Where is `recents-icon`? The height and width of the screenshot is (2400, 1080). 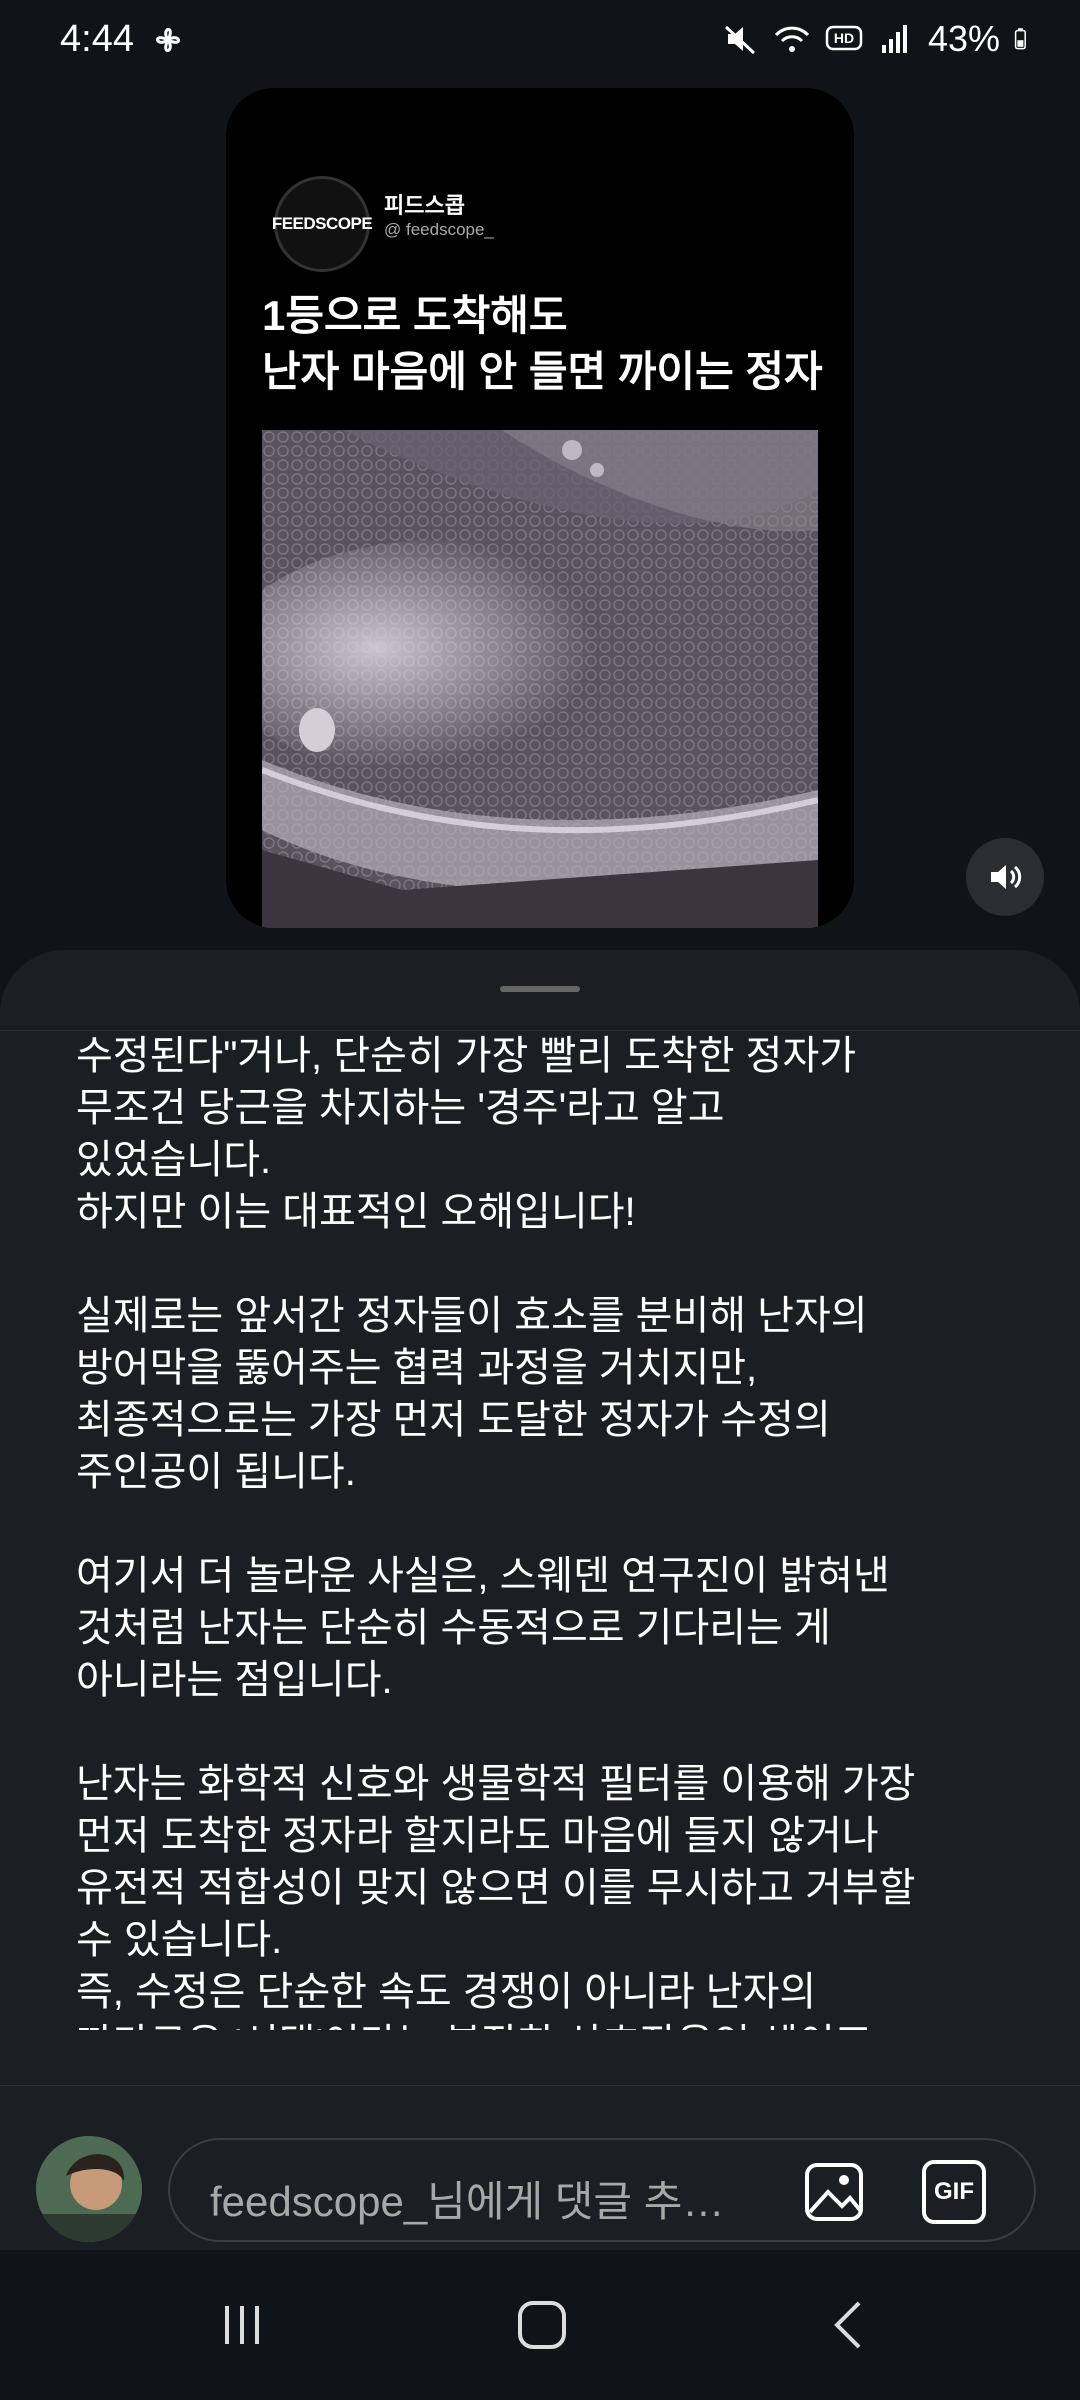
recents-icon is located at coordinates (242, 2325).